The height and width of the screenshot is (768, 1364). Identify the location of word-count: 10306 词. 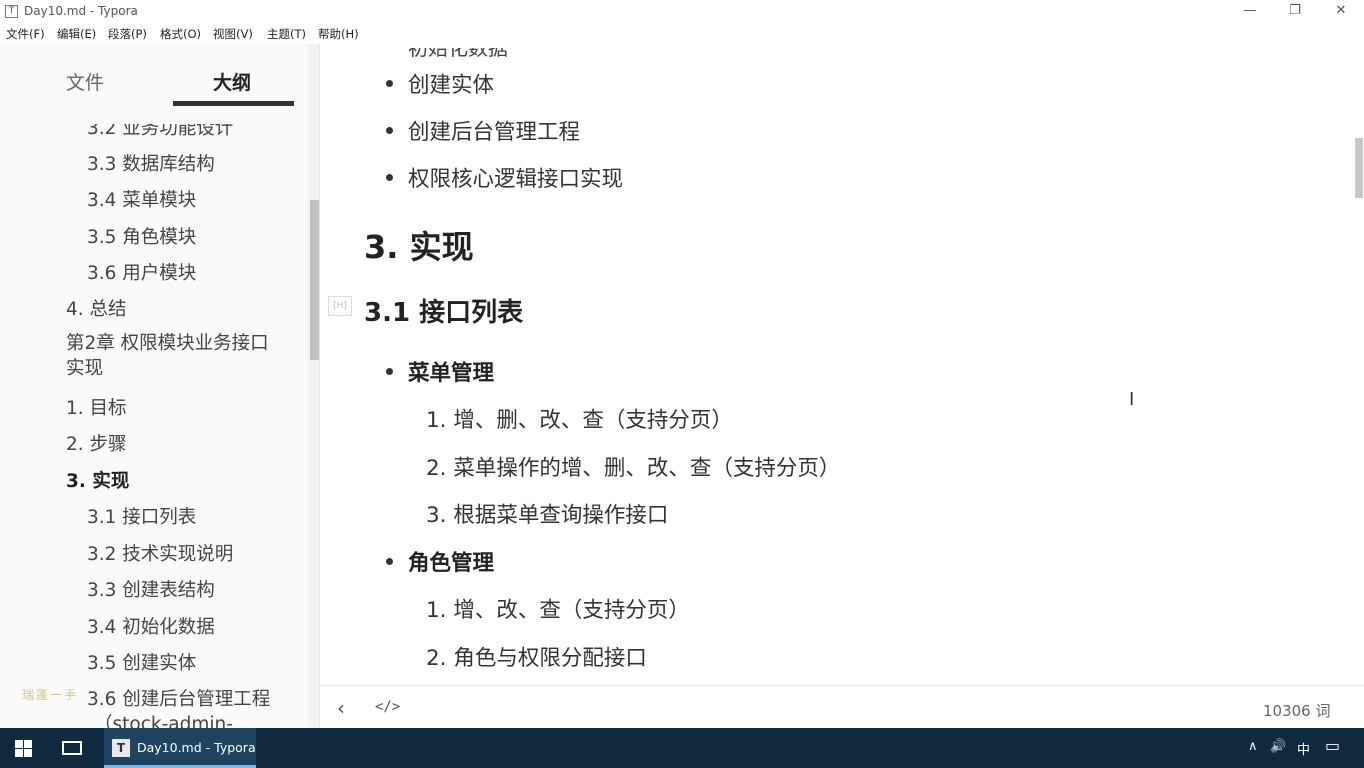
(1297, 710).